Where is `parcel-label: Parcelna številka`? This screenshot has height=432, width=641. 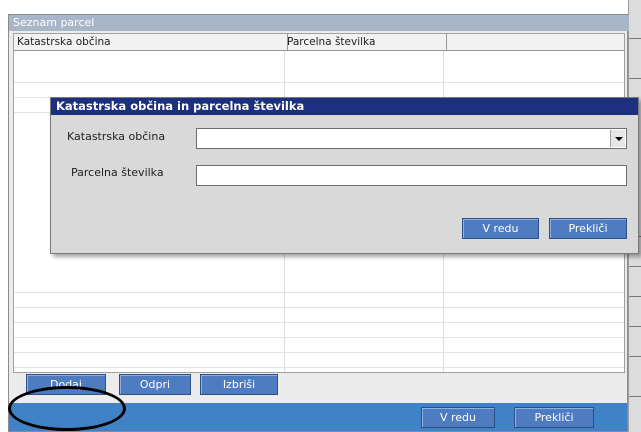 parcel-label: Parcelna številka is located at coordinates (117, 172).